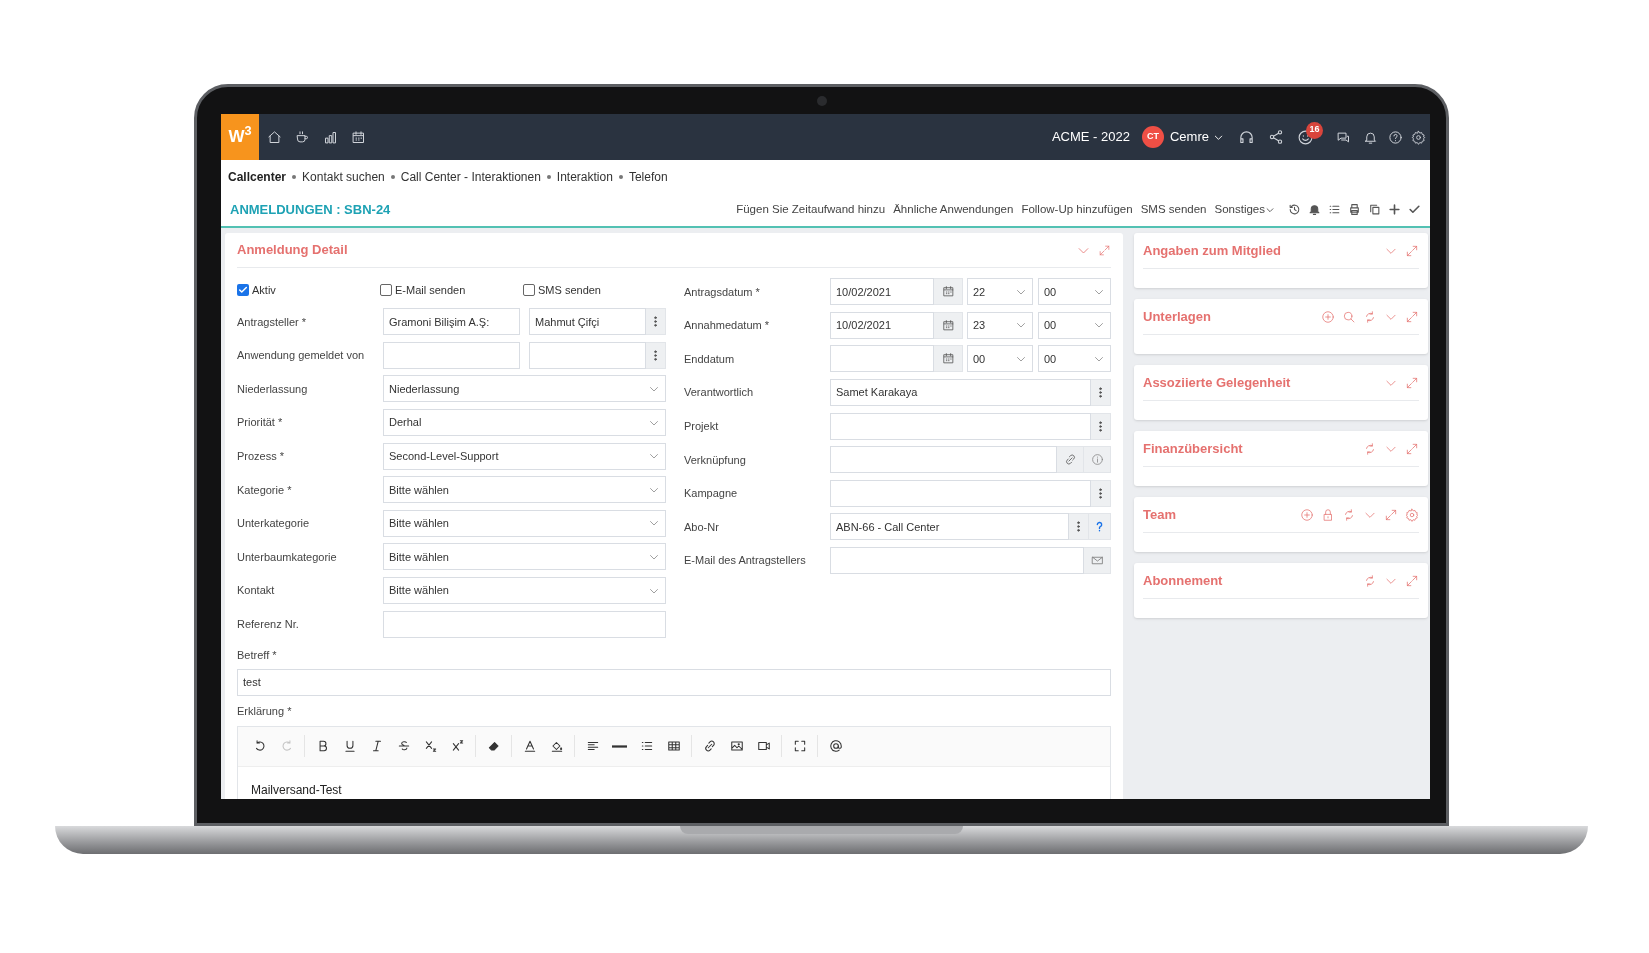 Image resolution: width=1649 pixels, height=953 pixels. I want to click on field-label: Unterbaumkategorie, so click(287, 557).